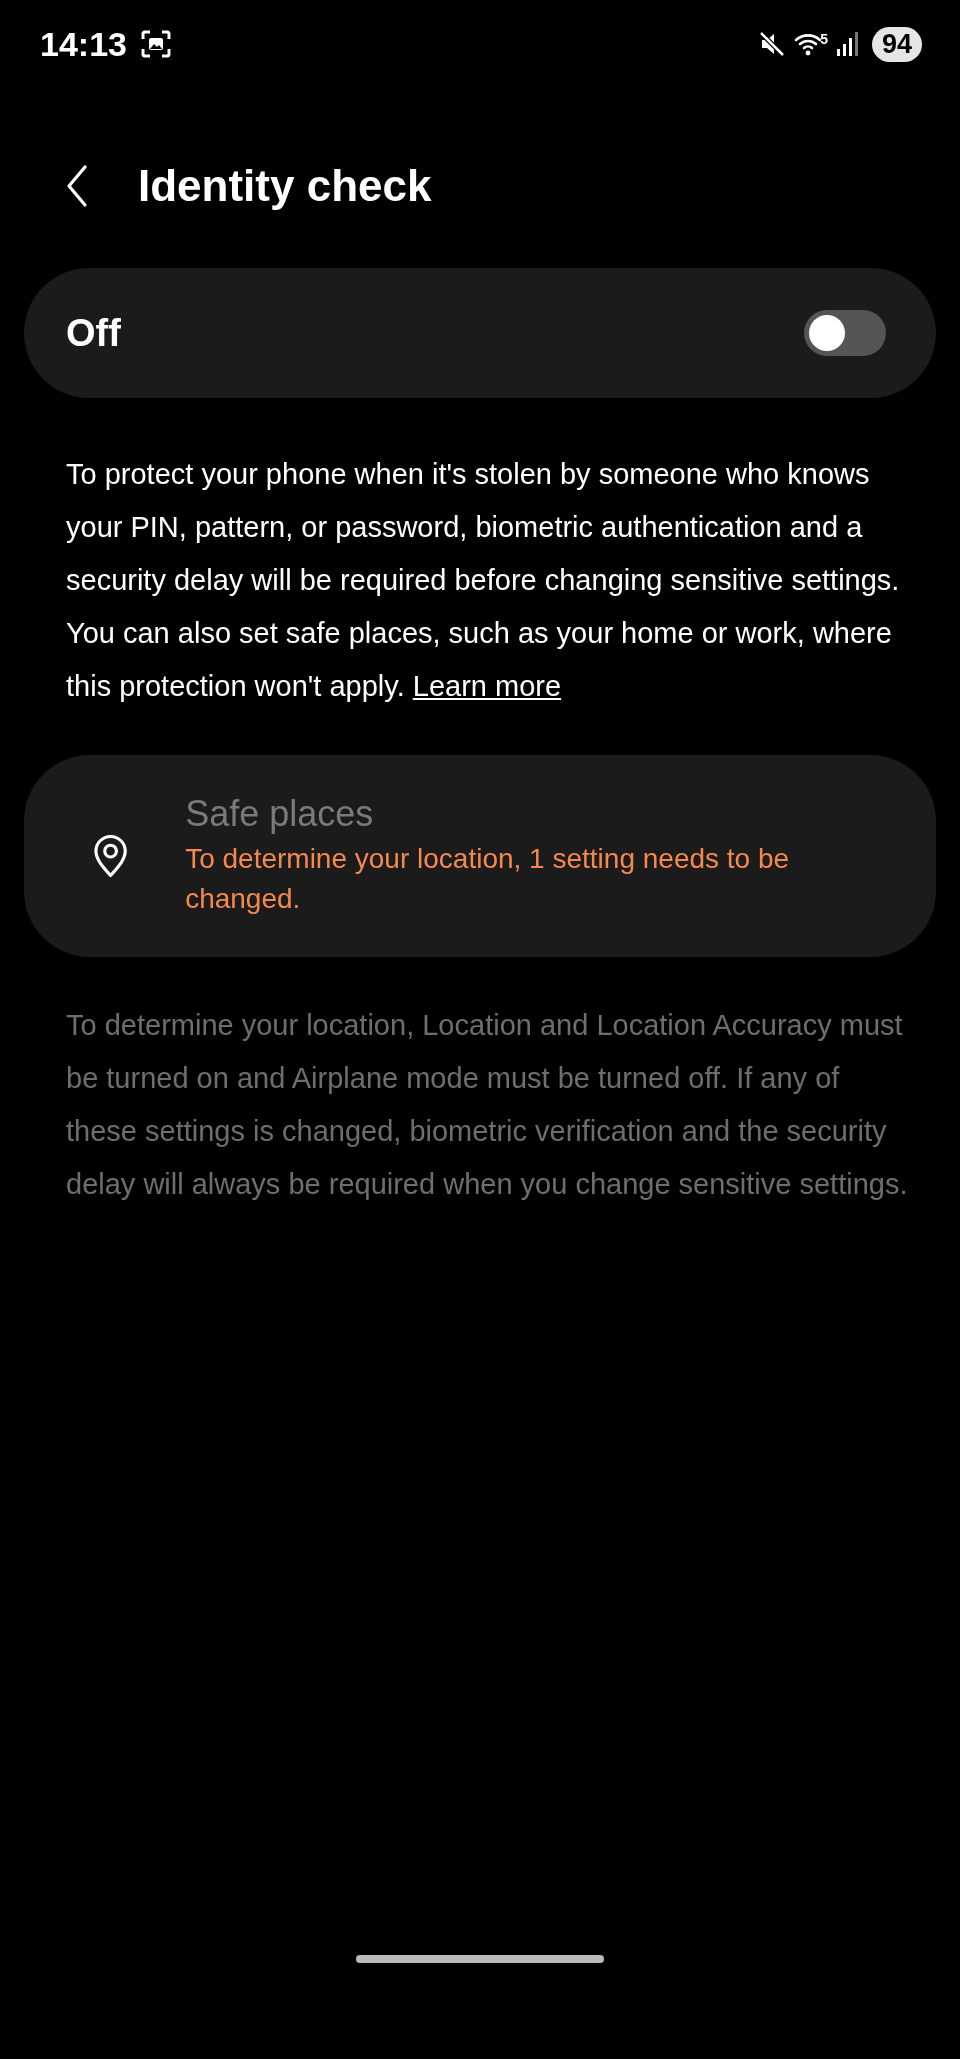 The width and height of the screenshot is (960, 2059). I want to click on signal-icon, so click(847, 44).